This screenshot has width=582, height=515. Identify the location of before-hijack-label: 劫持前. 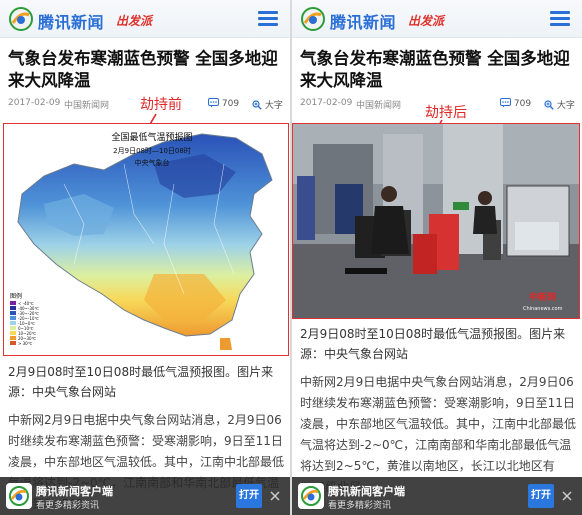
(161, 105).